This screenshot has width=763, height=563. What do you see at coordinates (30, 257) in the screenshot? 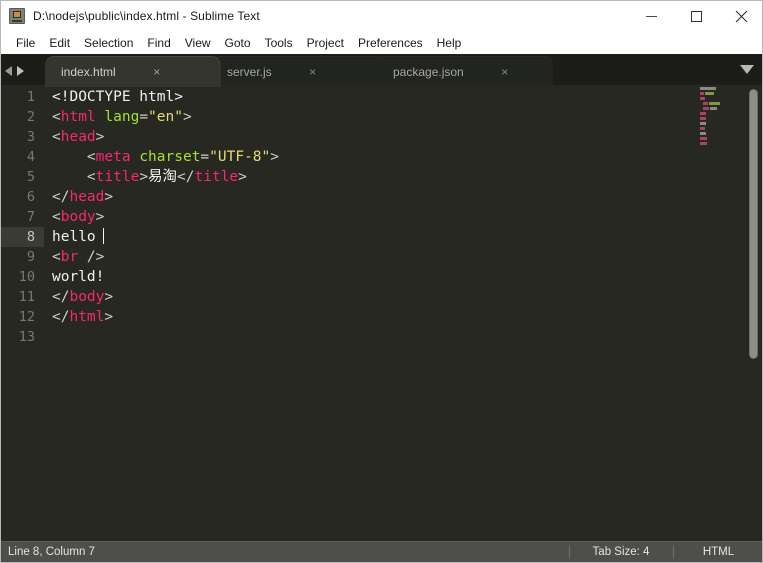
I see `line-number: 9` at bounding box center [30, 257].